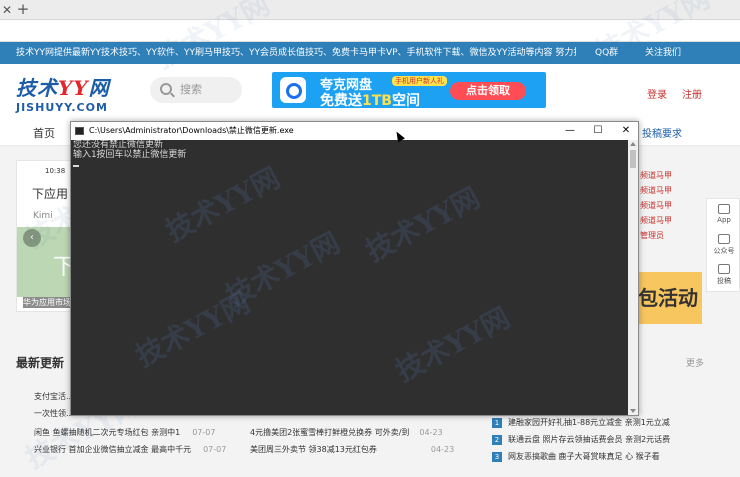  Describe the element at coordinates (166, 89) in the screenshot. I see `search-icon` at that location.